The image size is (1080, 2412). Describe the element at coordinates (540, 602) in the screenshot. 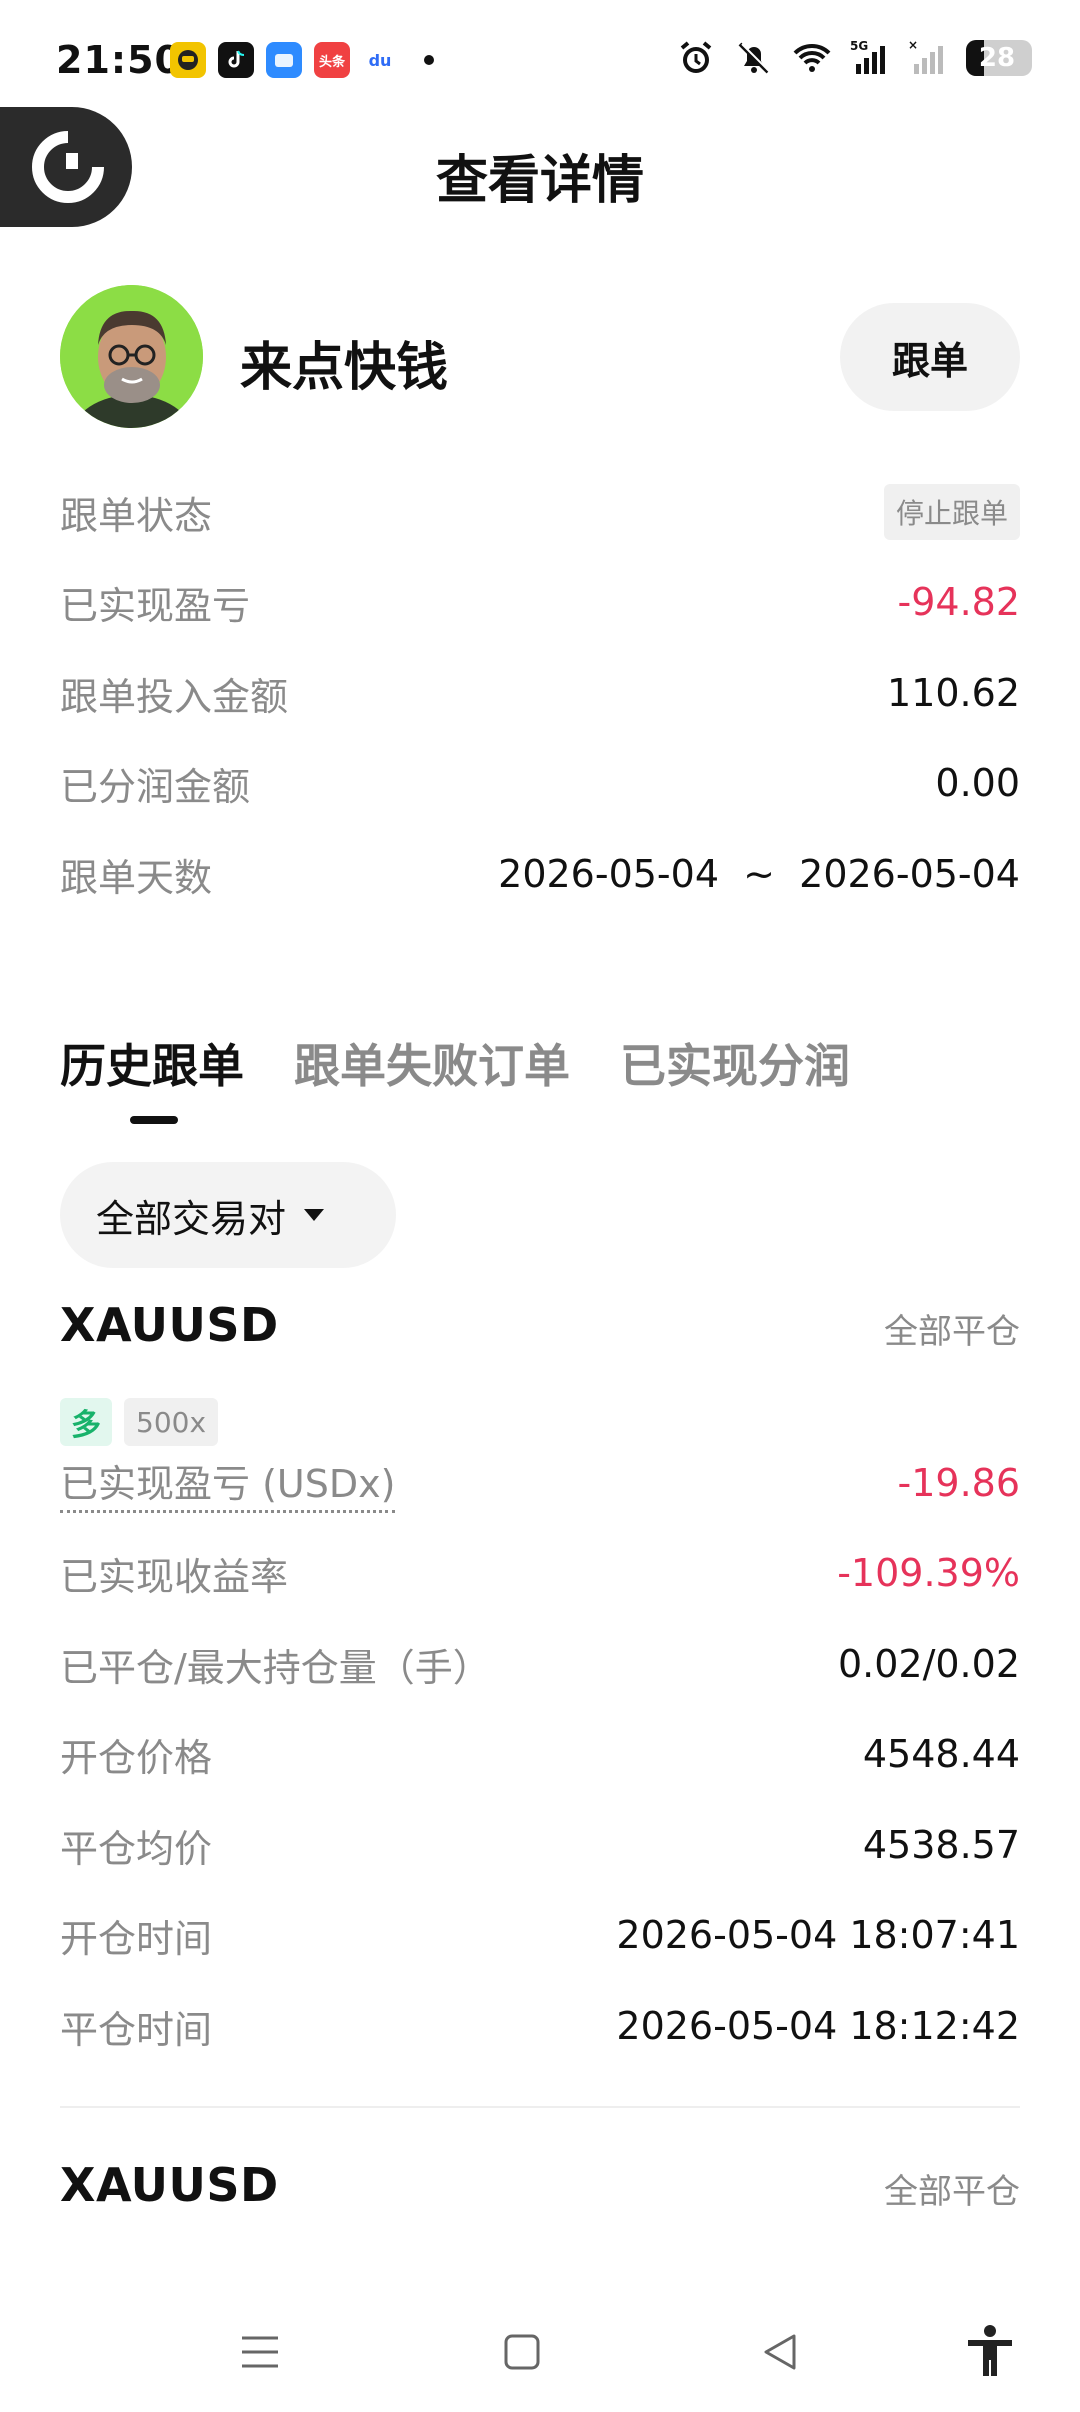

I see `summary-row-realized-pnl: 已实现盈亏 -94.82` at that location.